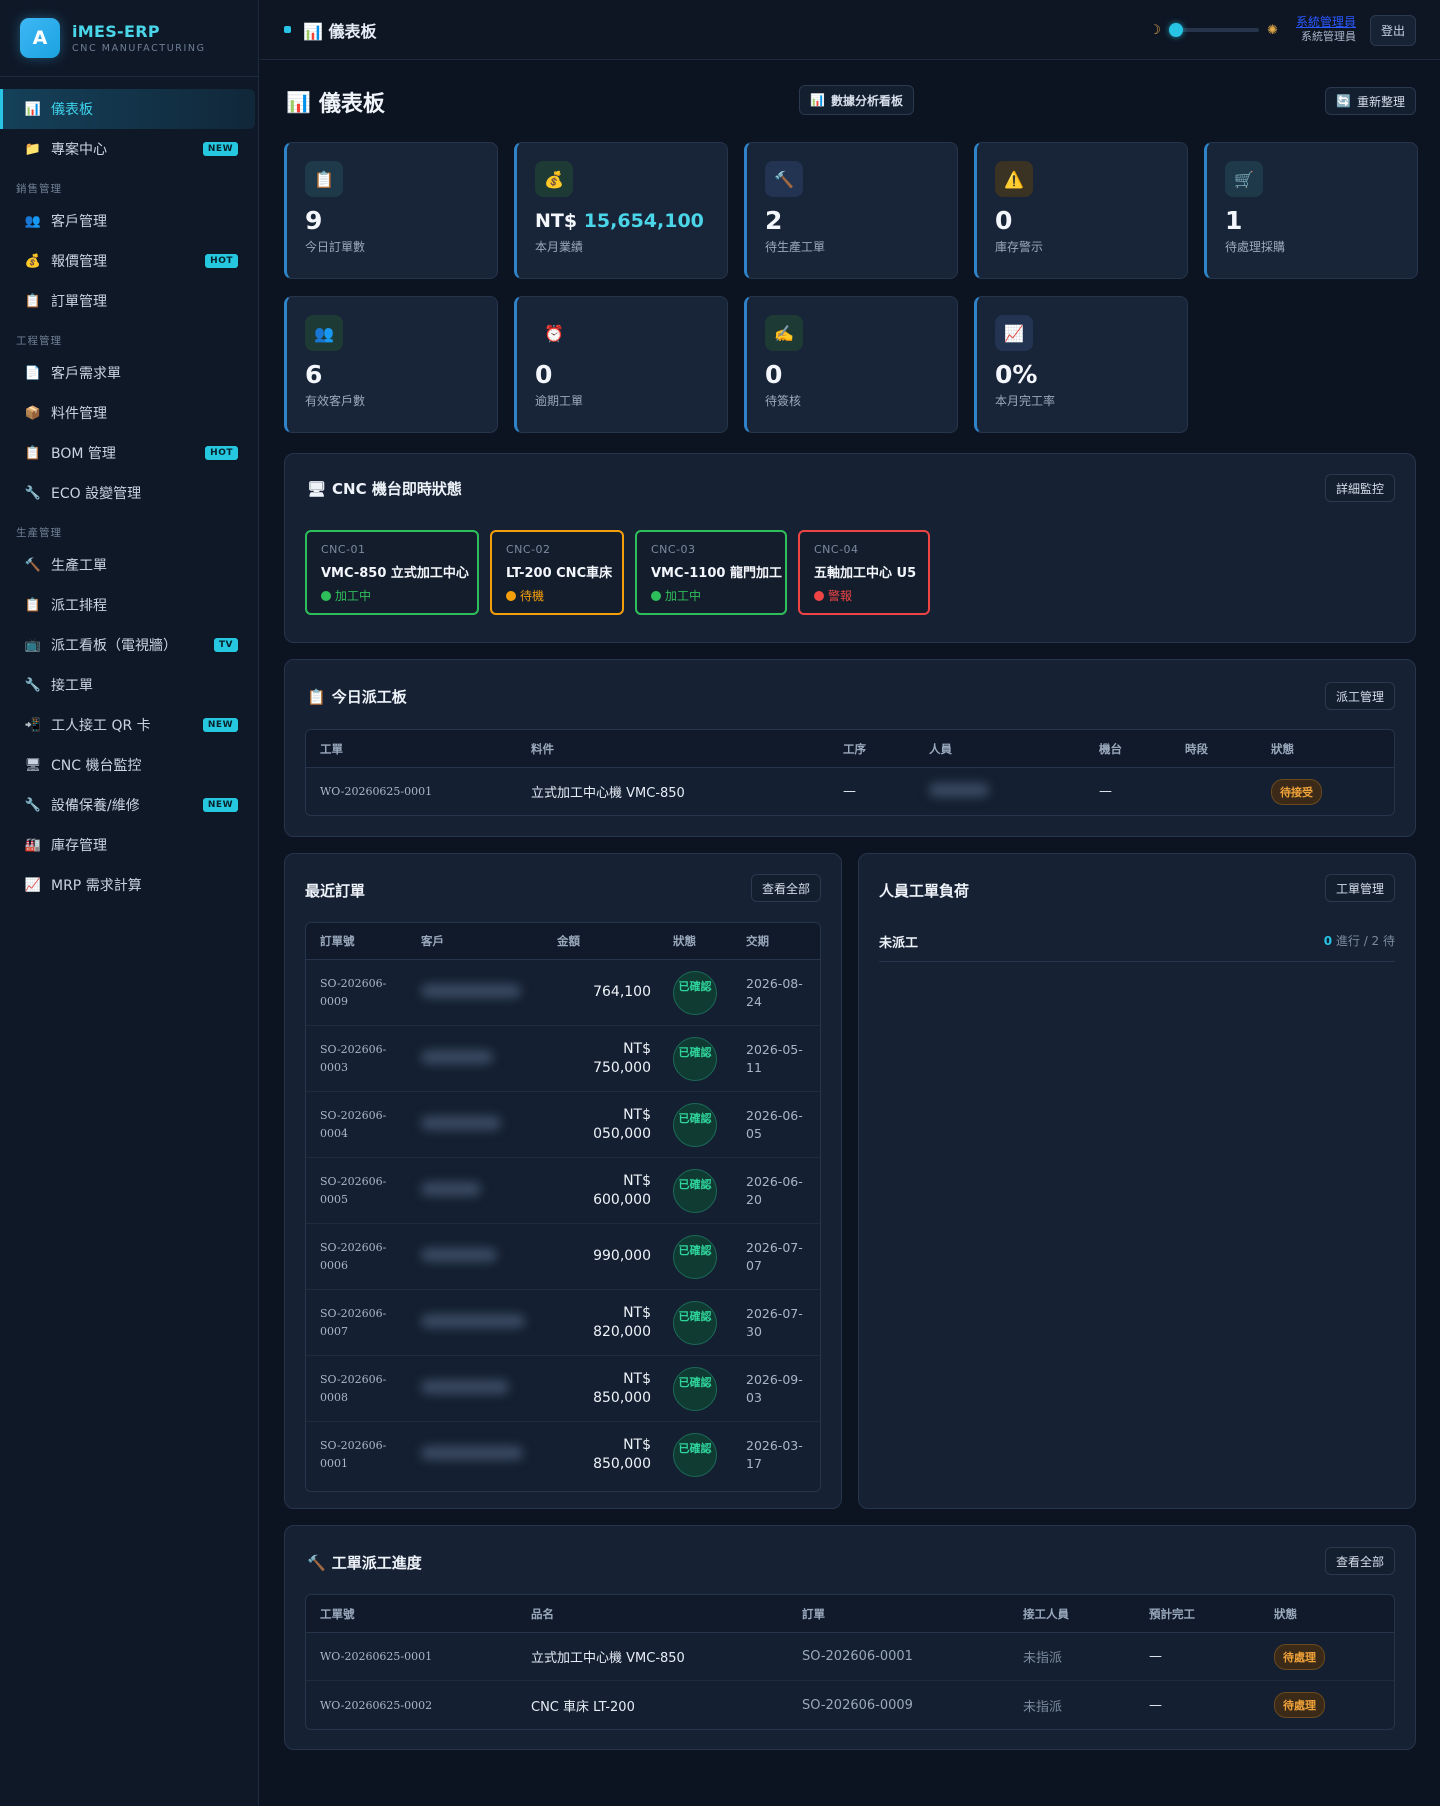 This screenshot has height=1806, width=1440. Describe the element at coordinates (1255, 247) in the screenshot. I see `stat-label: 待處理採購` at that location.